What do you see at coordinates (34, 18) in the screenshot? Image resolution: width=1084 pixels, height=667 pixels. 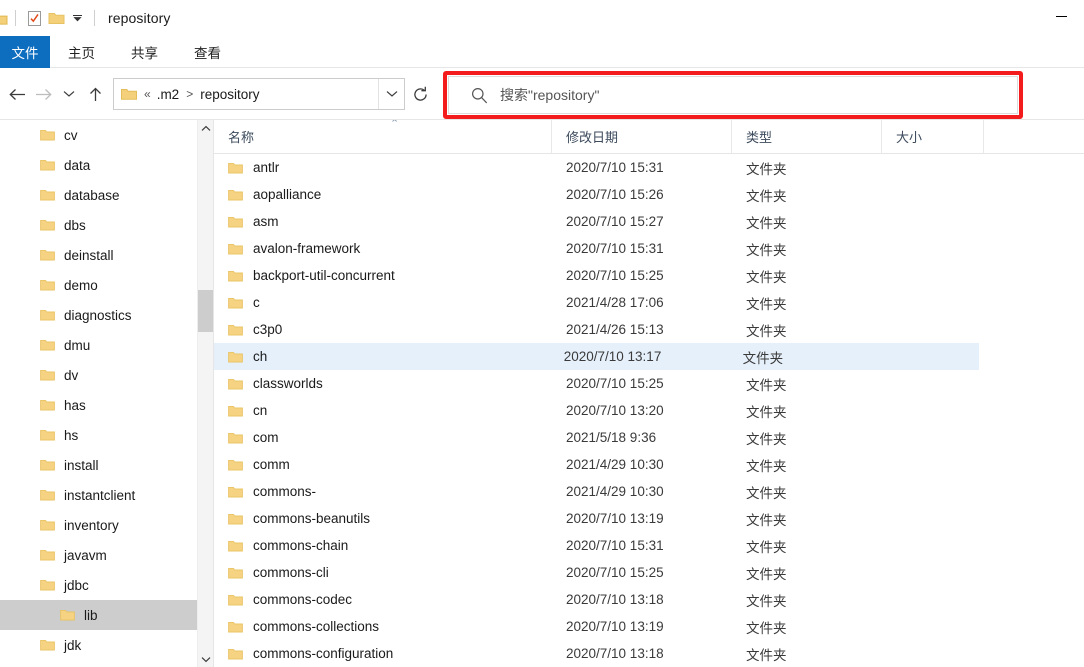 I see `properties-icon` at bounding box center [34, 18].